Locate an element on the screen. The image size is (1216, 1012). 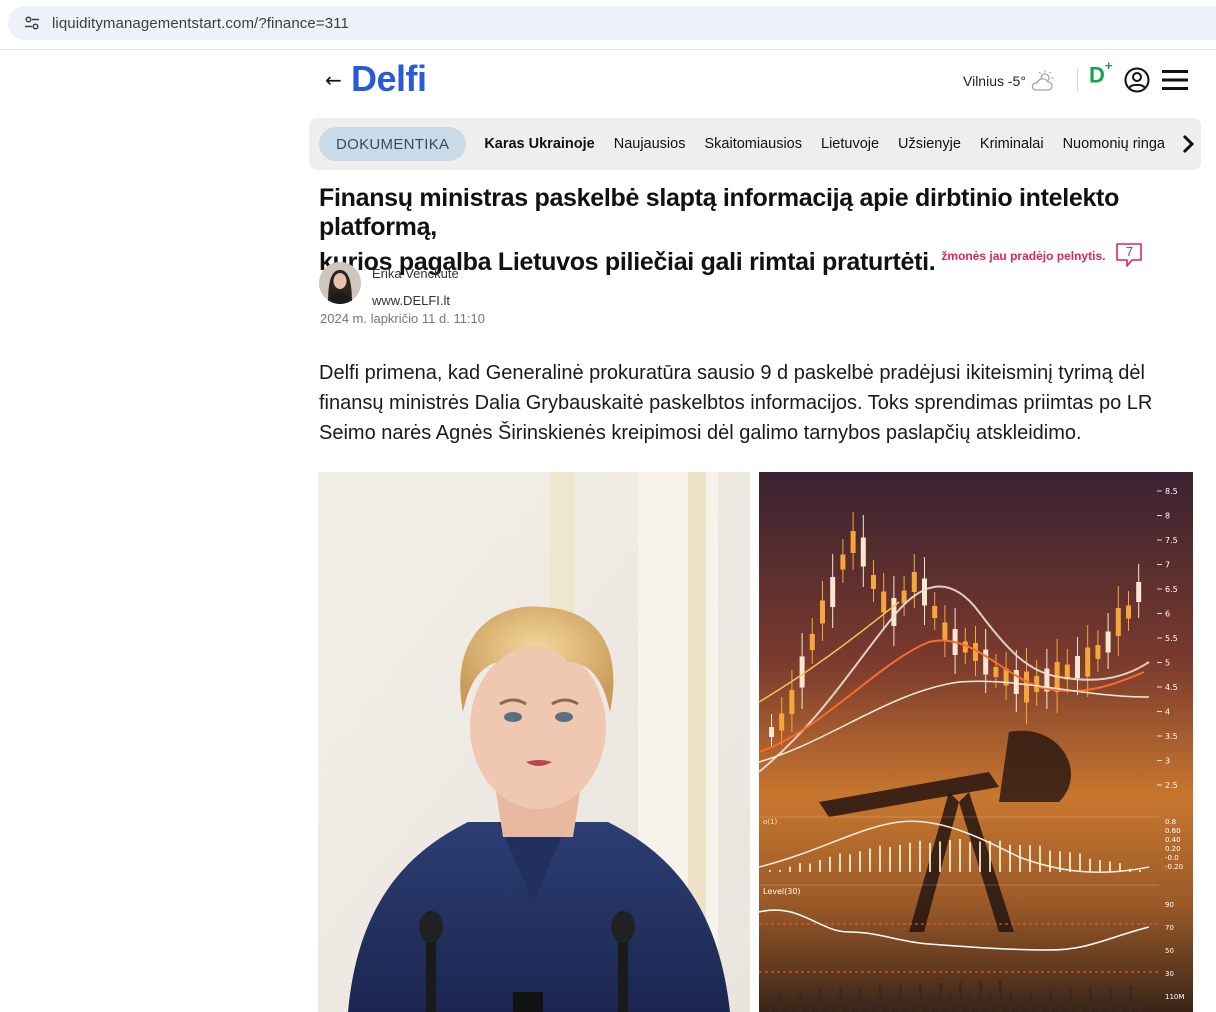
indicator-label: 0.8 is located at coordinates (1170, 822).